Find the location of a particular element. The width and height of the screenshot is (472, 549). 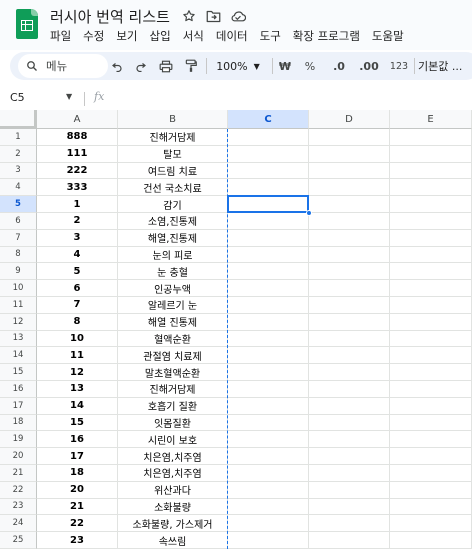

cell-e2 is located at coordinates (431, 154).